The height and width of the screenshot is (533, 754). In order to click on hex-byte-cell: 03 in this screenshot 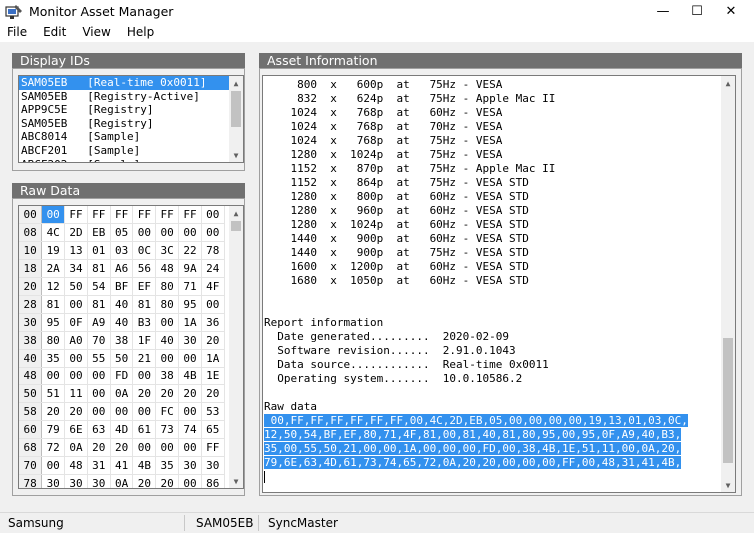, I will do `click(122, 251)`.